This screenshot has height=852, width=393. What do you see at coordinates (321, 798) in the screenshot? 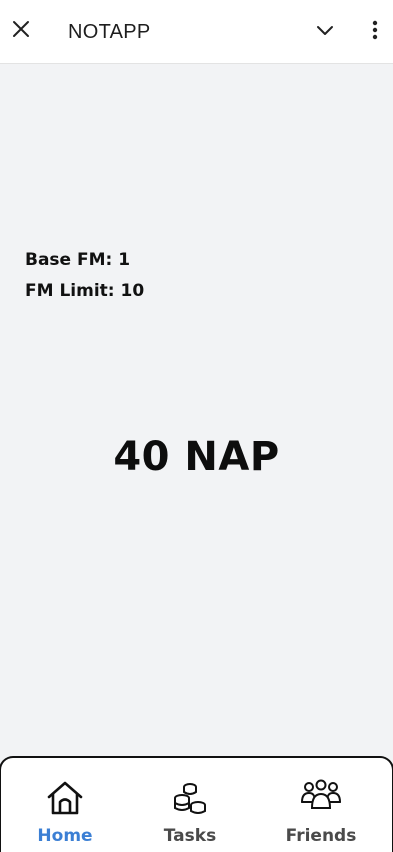
I see `friends-icon` at bounding box center [321, 798].